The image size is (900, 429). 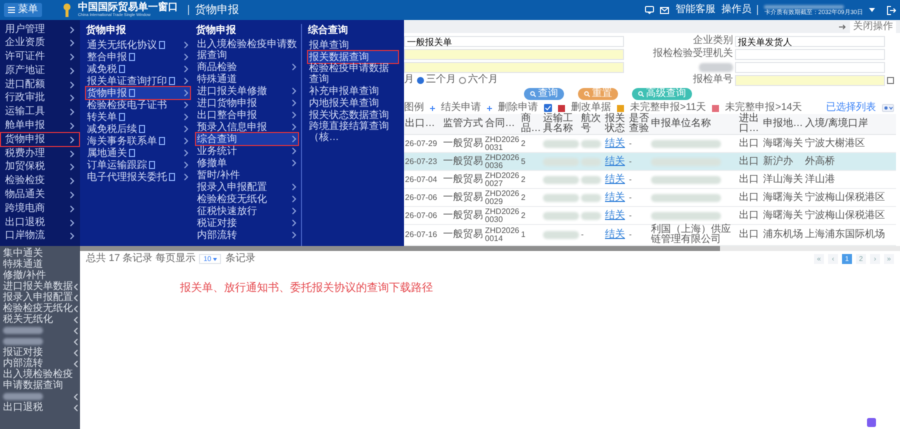 What do you see at coordinates (40, 167) in the screenshot?
I see `sidebar-item: 加贸保税` at bounding box center [40, 167].